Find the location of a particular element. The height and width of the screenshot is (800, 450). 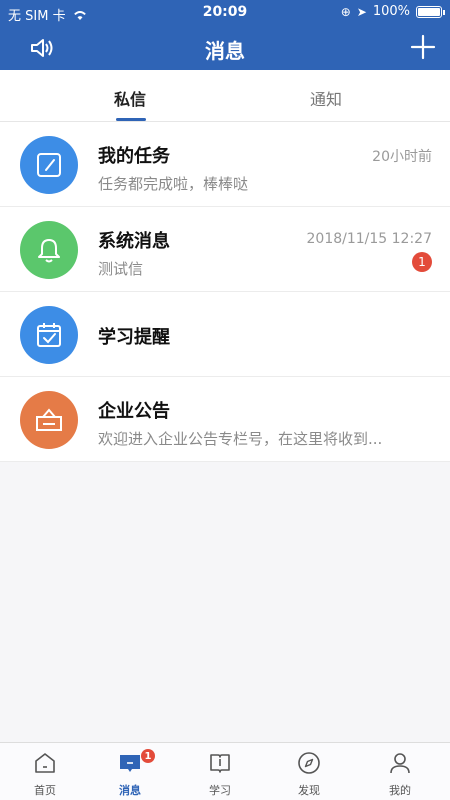

tabbar-discover: 发现 is located at coordinates (309, 771).